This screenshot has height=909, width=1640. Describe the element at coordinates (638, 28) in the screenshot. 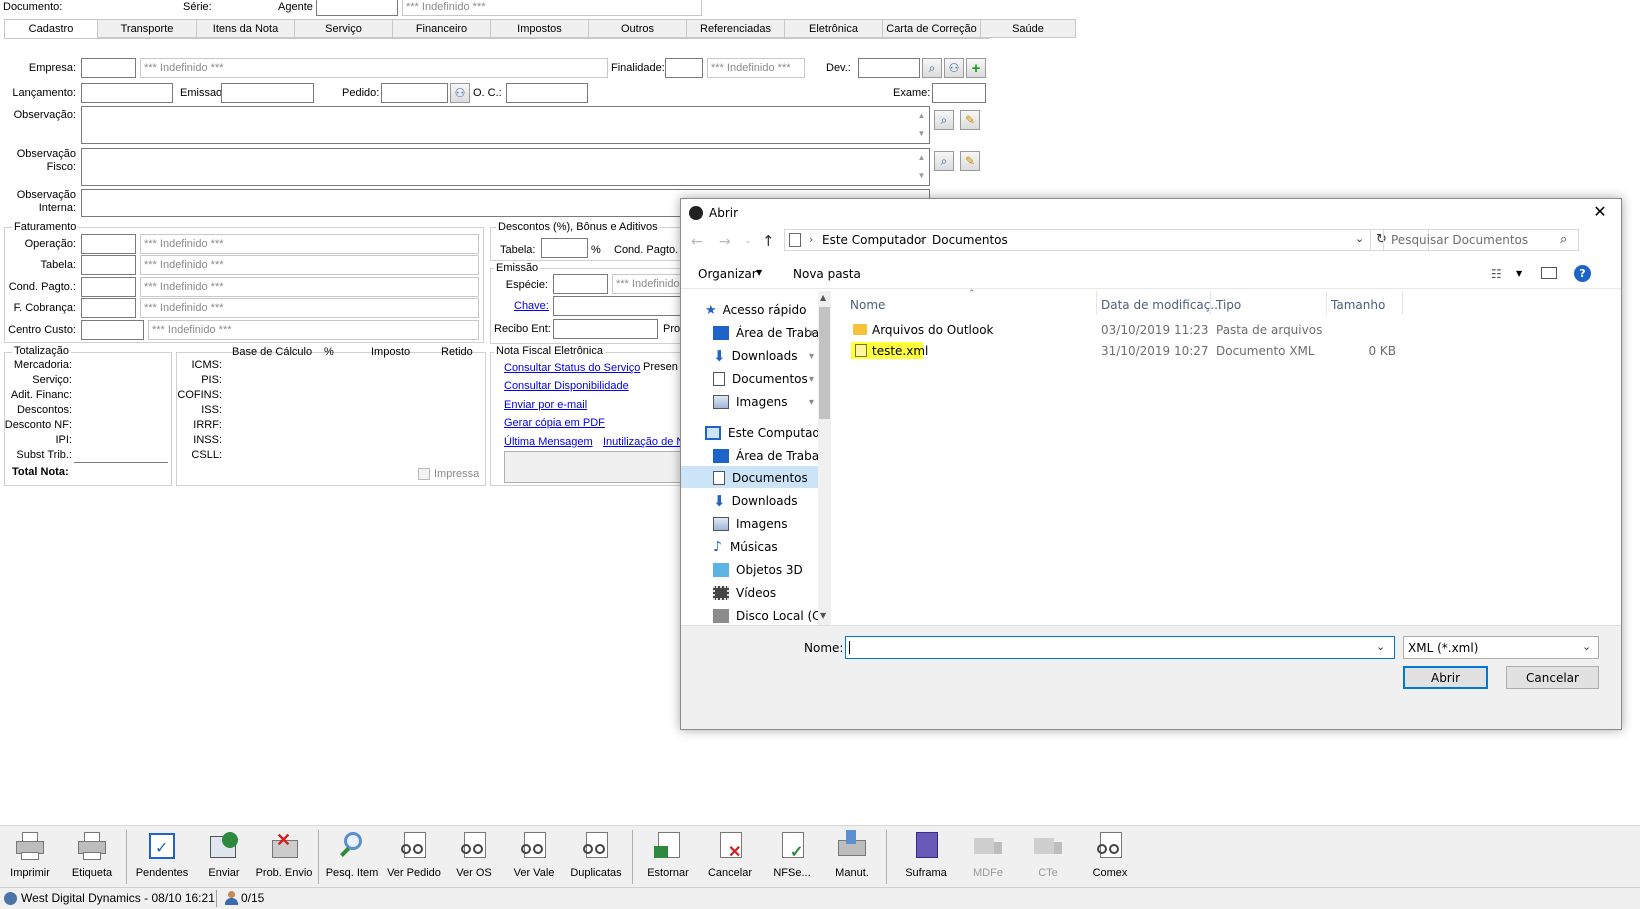

I see `tab-outros: Outros` at that location.